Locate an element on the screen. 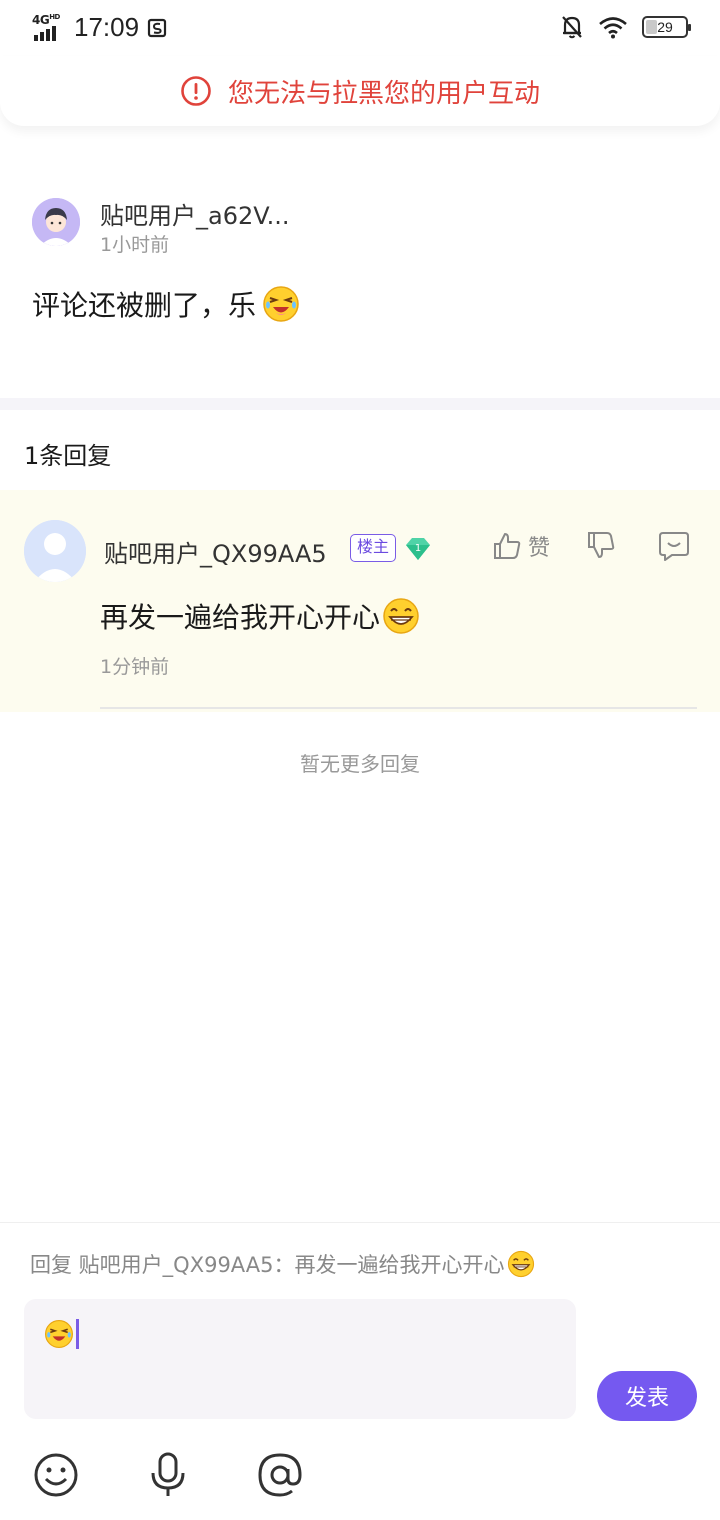  battery-icon: 29 is located at coordinates (666, 27).